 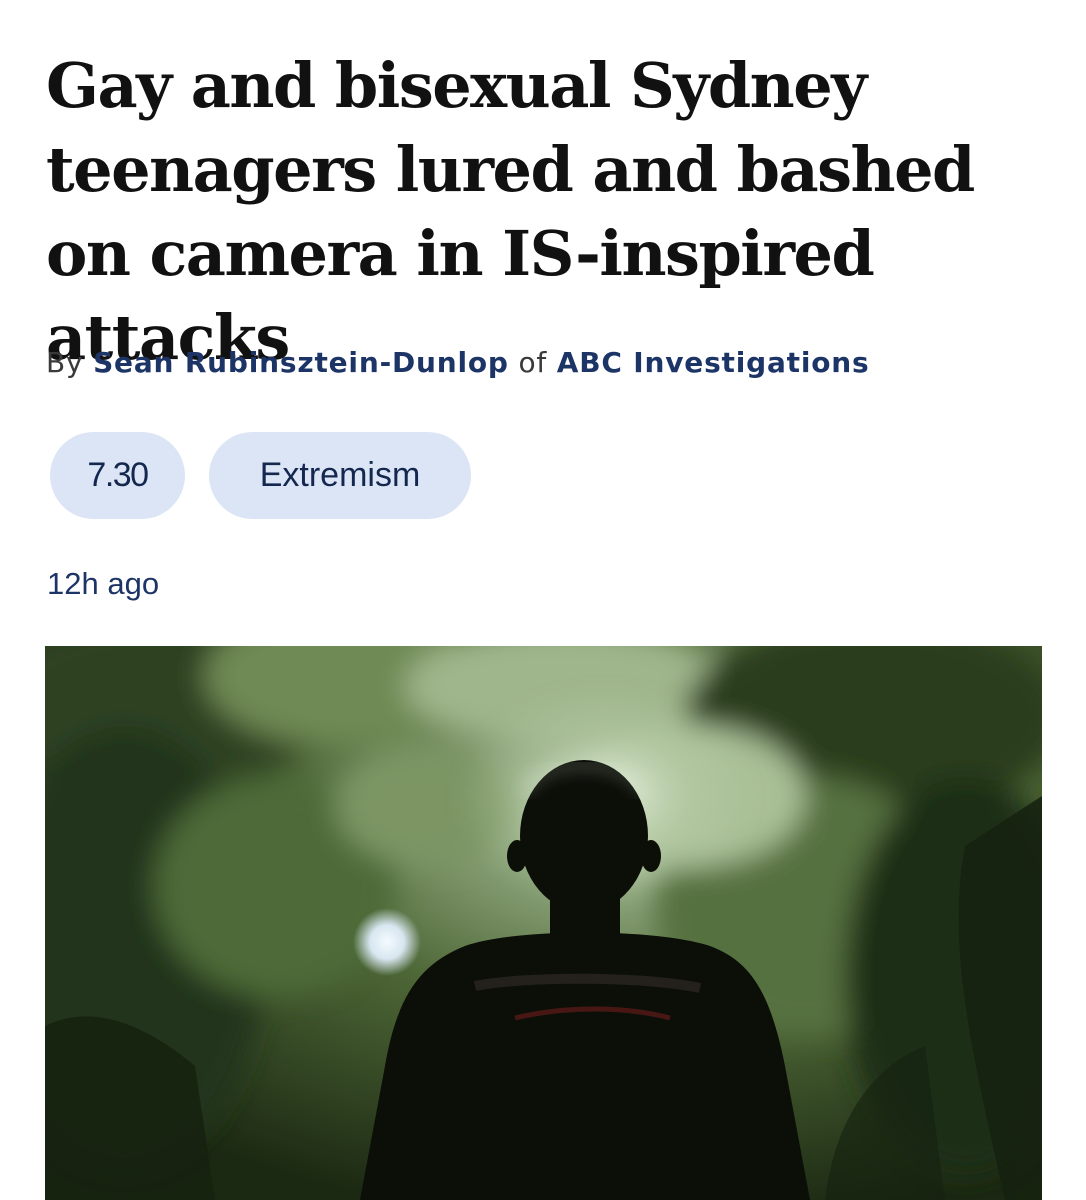 What do you see at coordinates (713, 362) in the screenshot?
I see `organization-link: ABC Investigations` at bounding box center [713, 362].